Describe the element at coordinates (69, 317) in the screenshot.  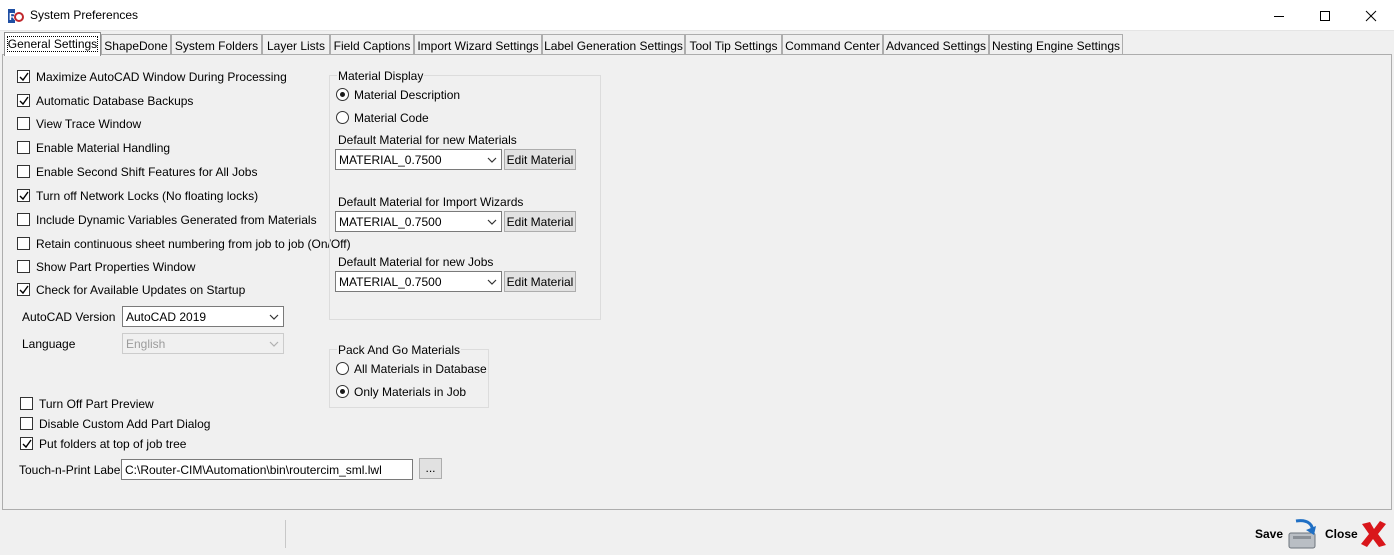
I see `autocad-version-label: AutoCAD Version` at that location.